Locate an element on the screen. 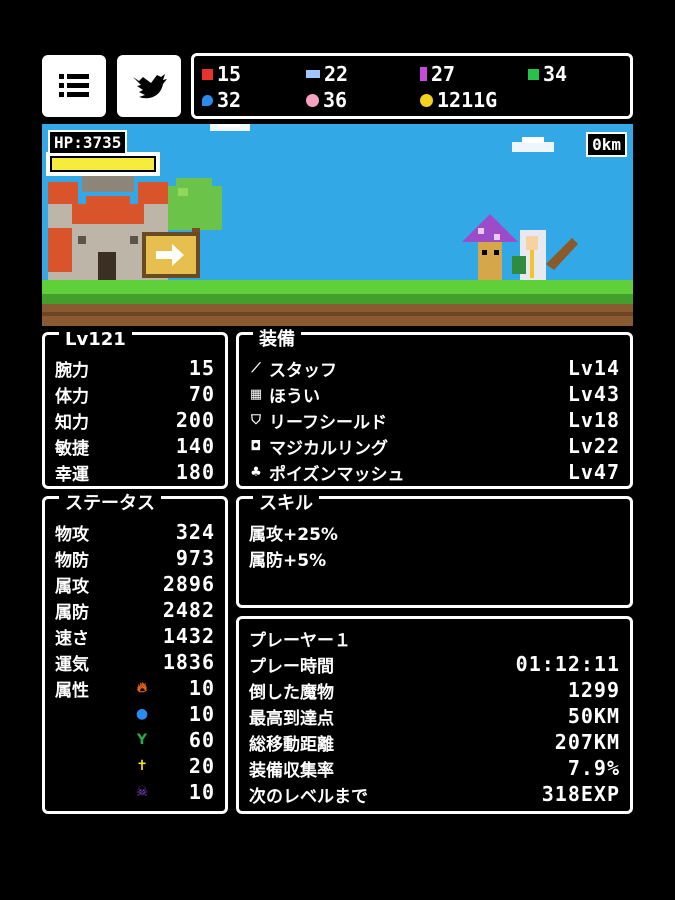  equipment-title: 装備 is located at coordinates (277, 340).